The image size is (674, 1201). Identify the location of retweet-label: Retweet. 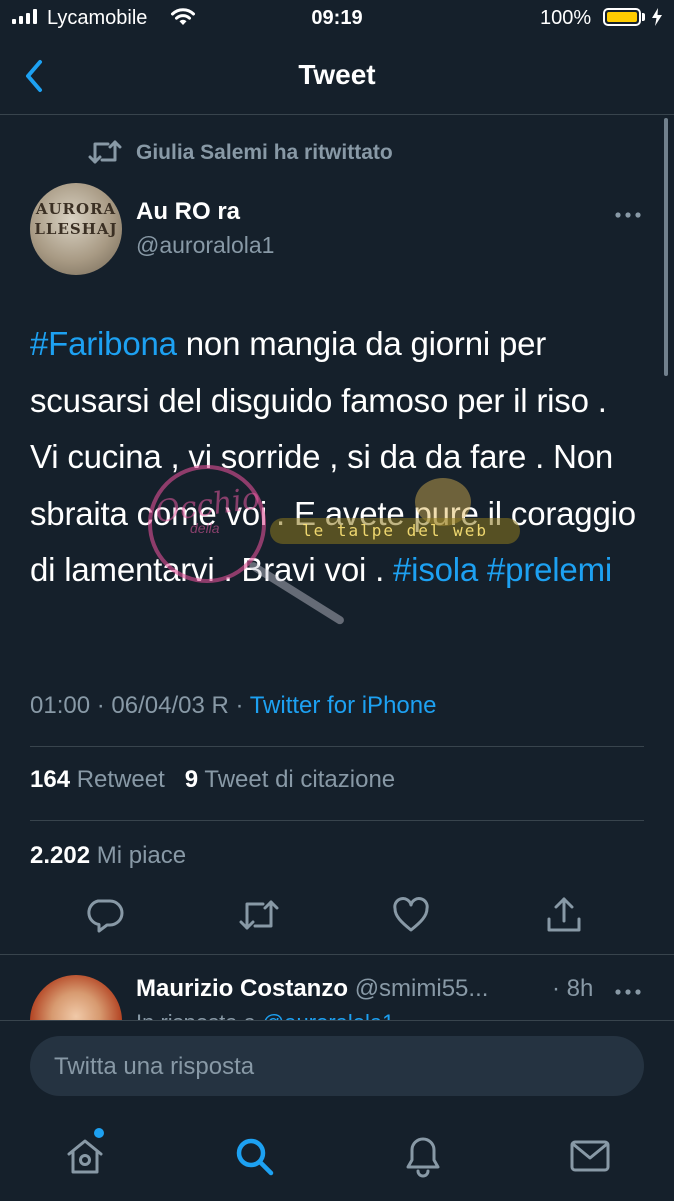
(120, 779).